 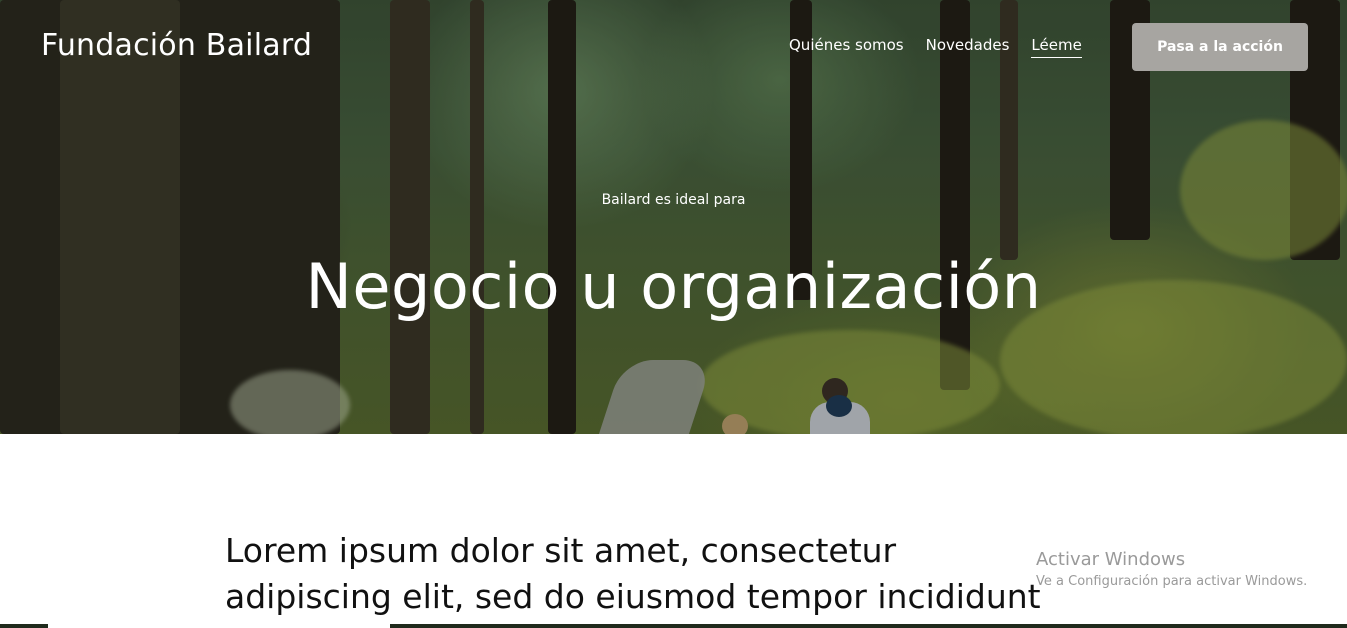 I want to click on take-action-button: Pasa a la acción, so click(x=1220, y=47).